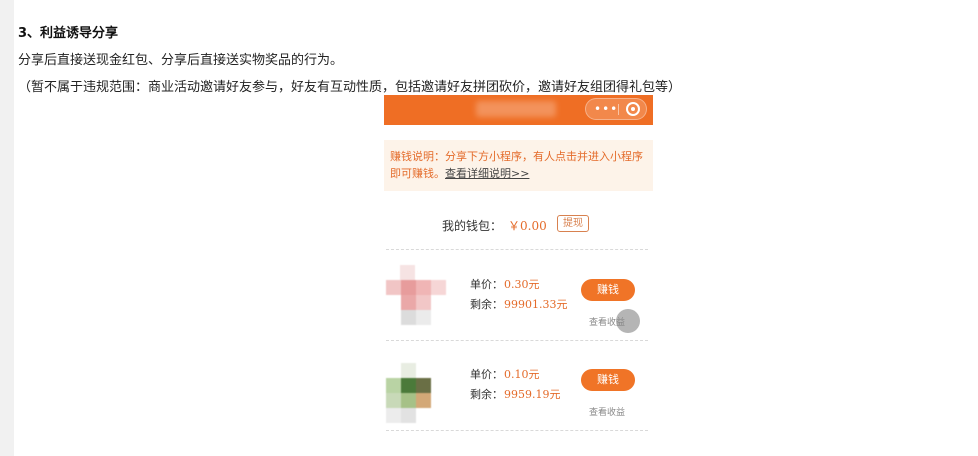  I want to click on wallet-row: 我的钱包： ￥0.00 提现, so click(518, 225).